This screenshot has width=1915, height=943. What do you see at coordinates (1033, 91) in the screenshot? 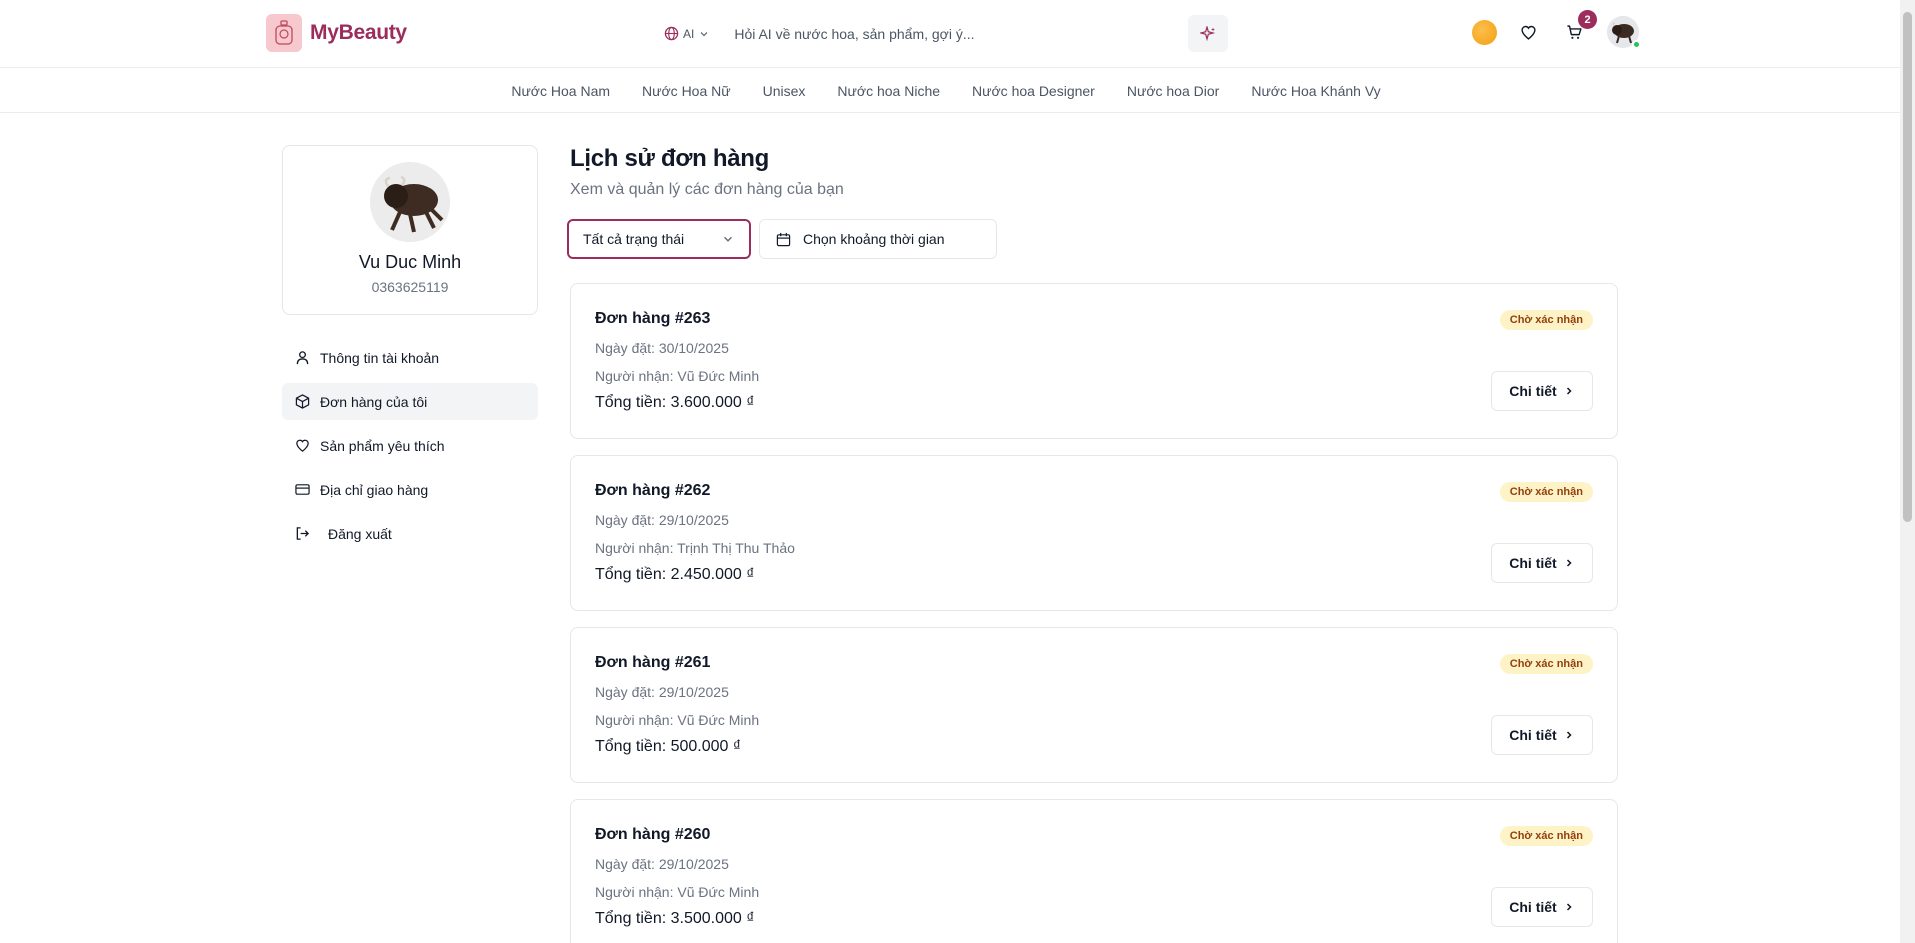
I see `nav-item-designer: Nước hoa Designer` at bounding box center [1033, 91].